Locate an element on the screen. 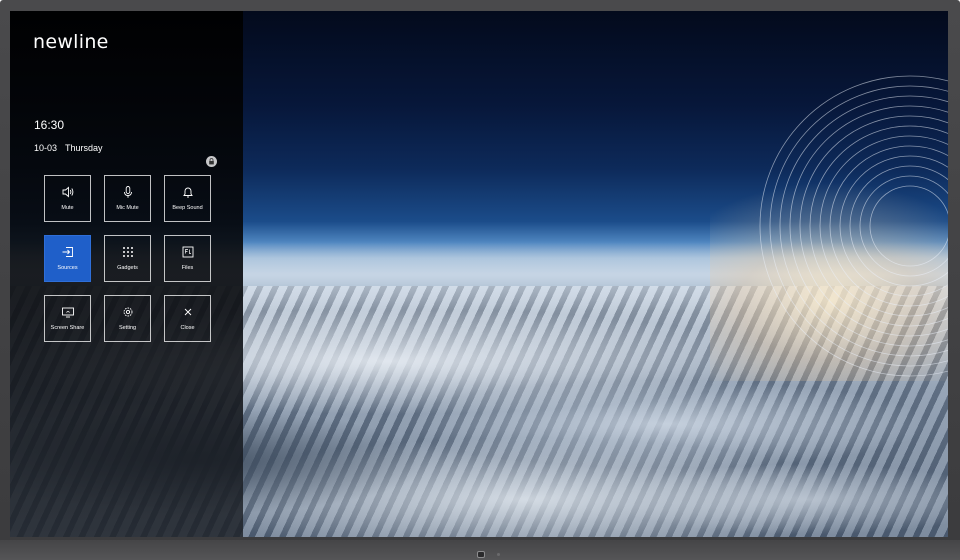 Image resolution: width=960 pixels, height=560 pixels. mute-button: Mute is located at coordinates (67, 198).